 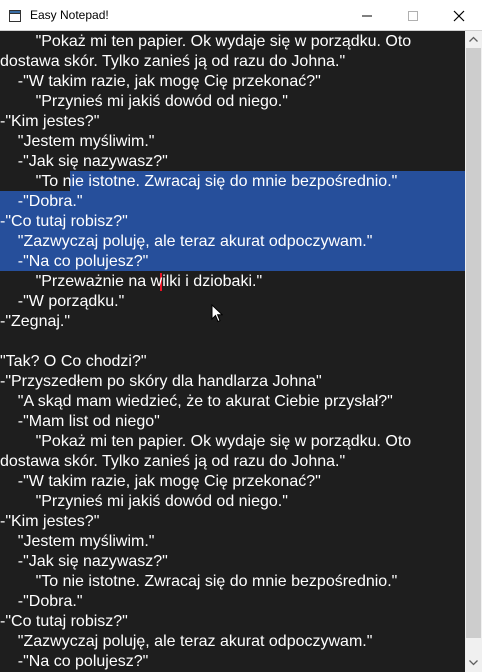 I want to click on scrollbar-thumb, so click(x=473, y=343).